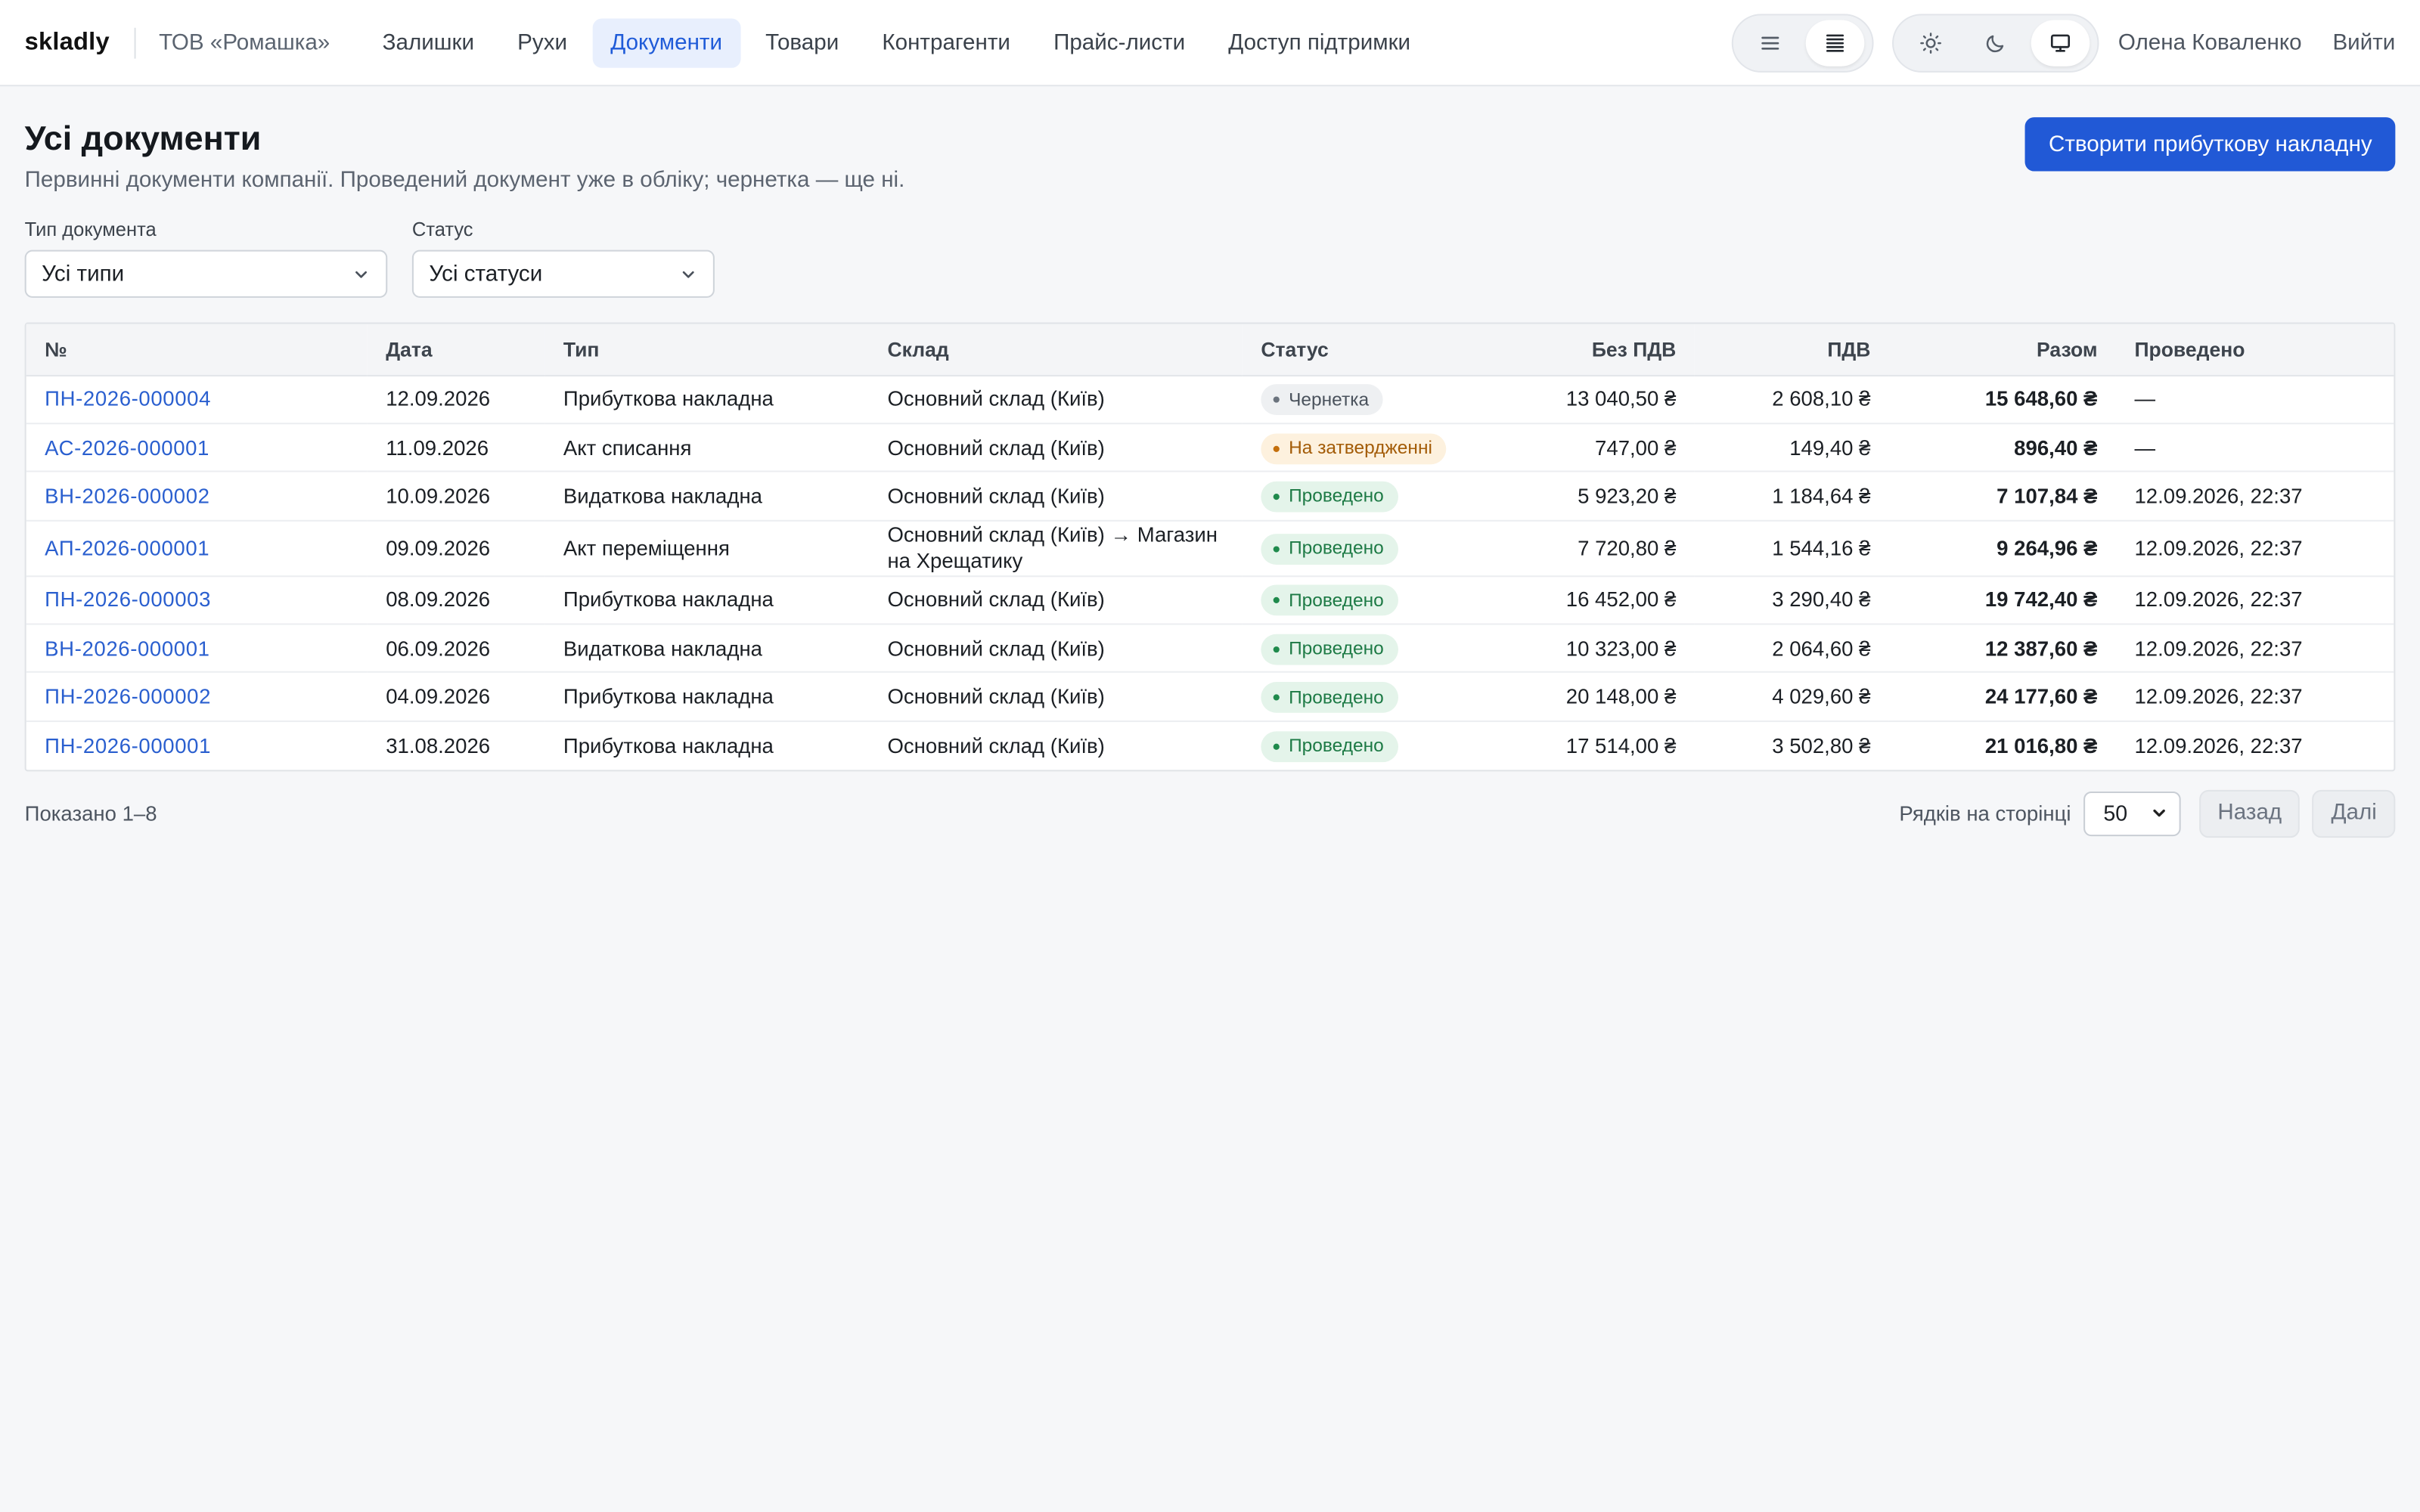 This screenshot has height=1512, width=2420. What do you see at coordinates (1319, 42) in the screenshot?
I see `nav-item-support-access: Доступ підтримки` at bounding box center [1319, 42].